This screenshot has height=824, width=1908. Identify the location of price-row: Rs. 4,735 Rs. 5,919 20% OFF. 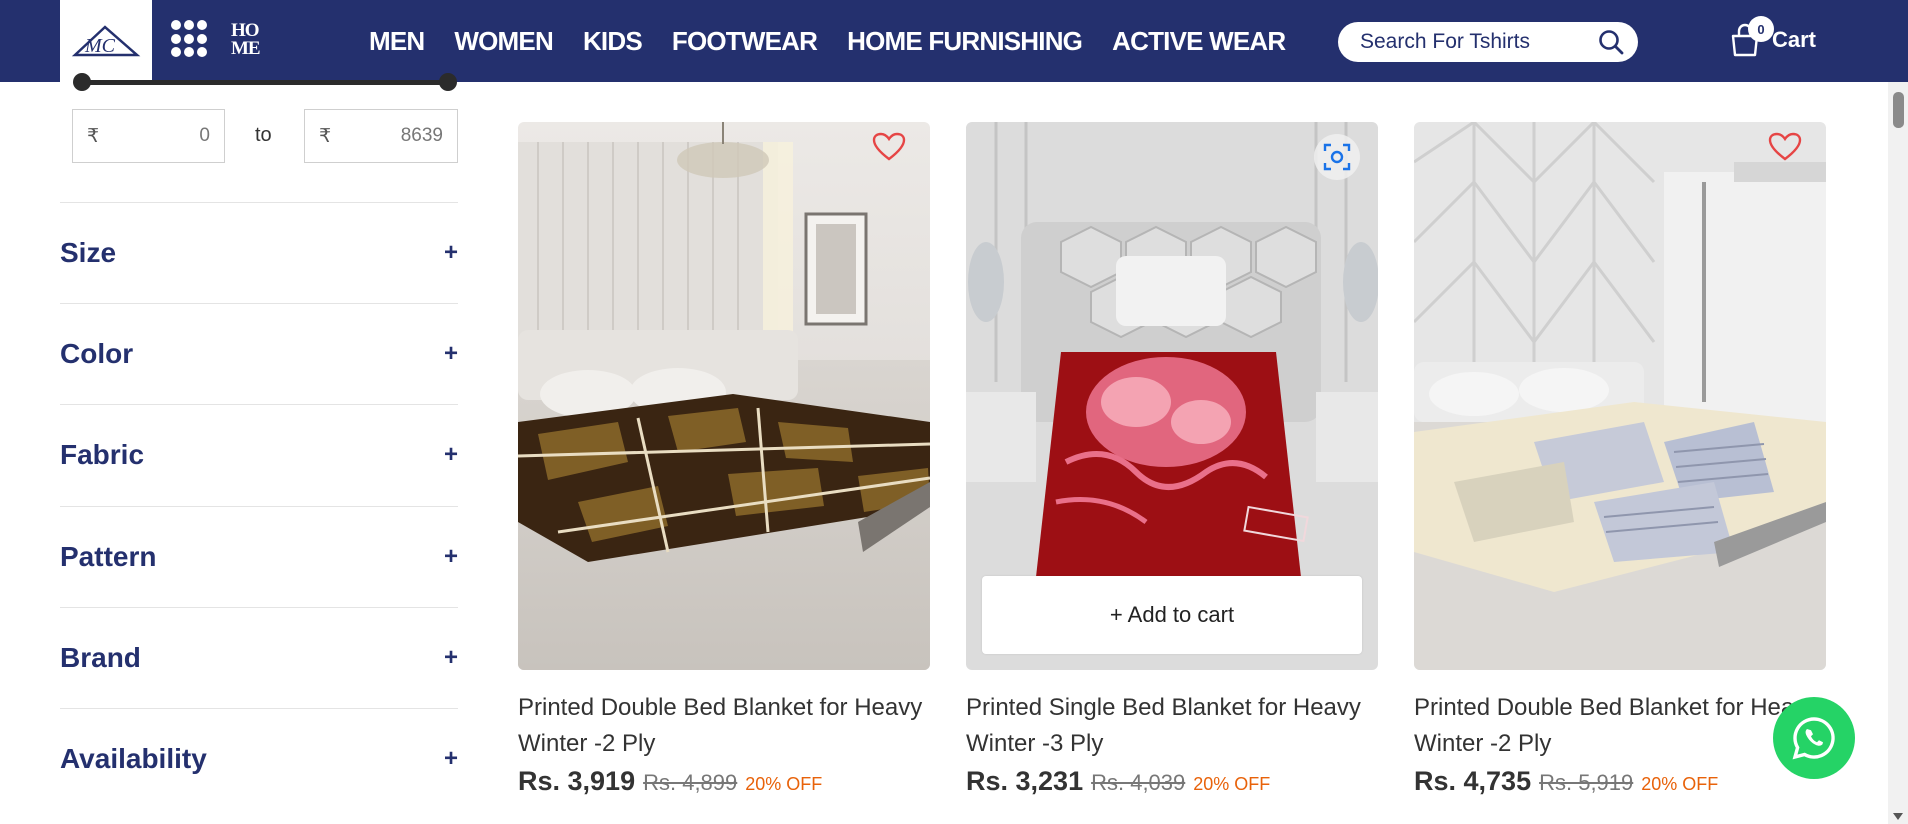
(1620, 781).